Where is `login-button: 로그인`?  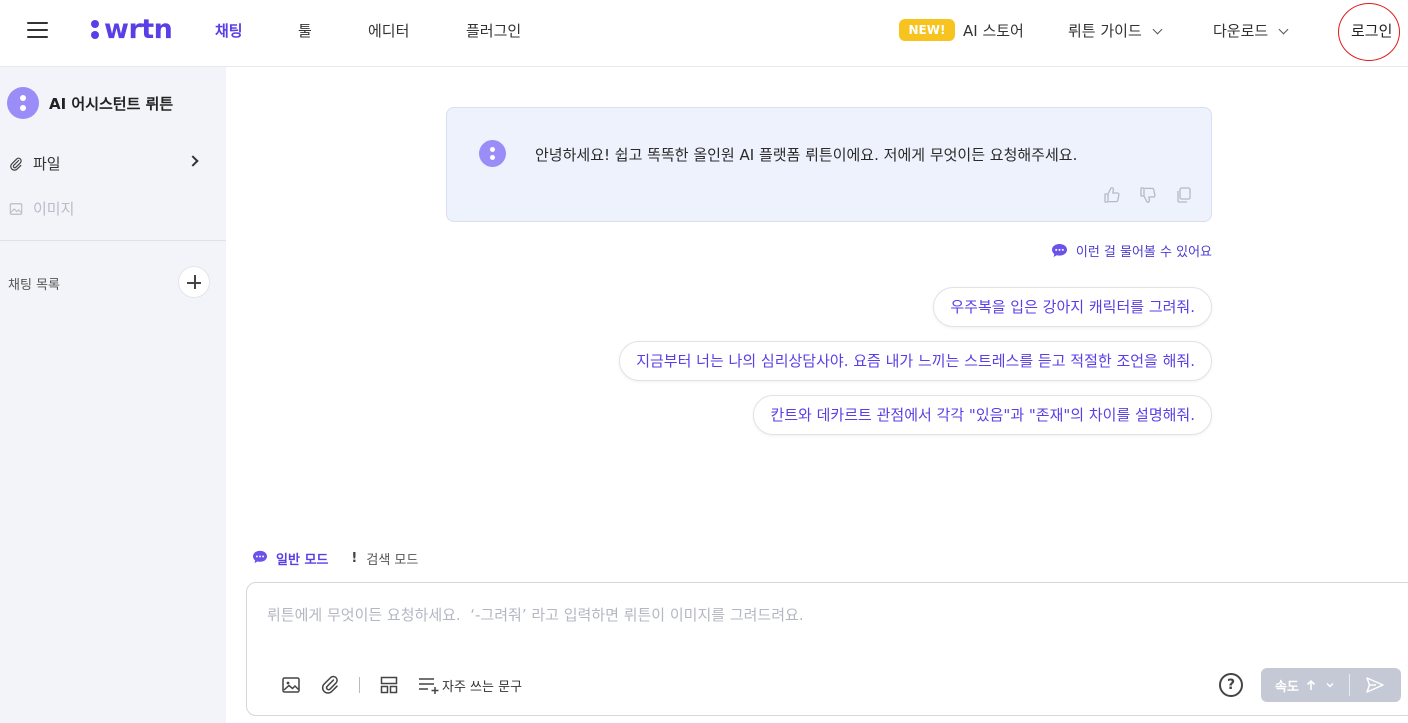 login-button: 로그인 is located at coordinates (1371, 30).